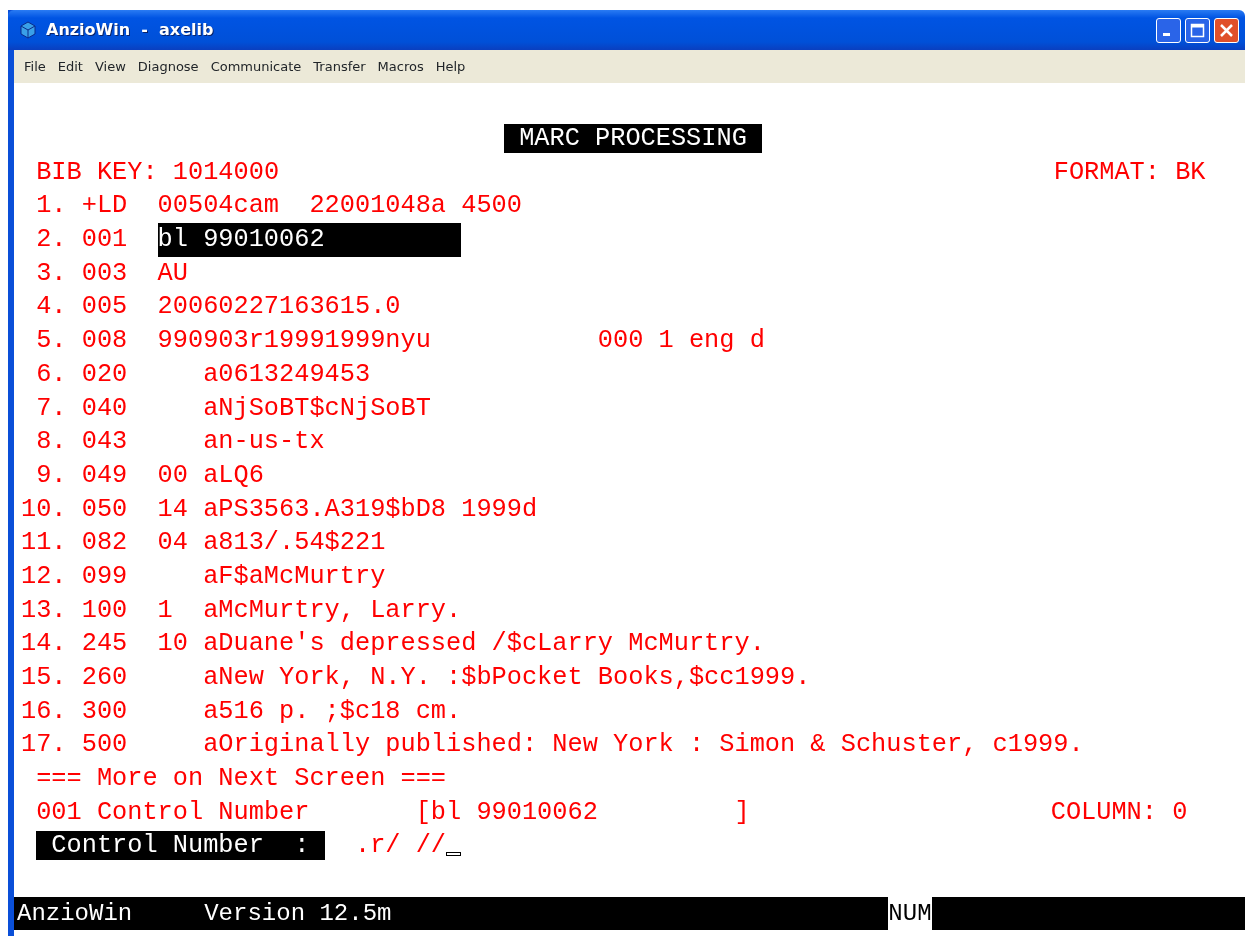 Image resolution: width=1245 pixels, height=936 pixels. I want to click on field-data: a516 p. ;$c18 cm., so click(332, 711).